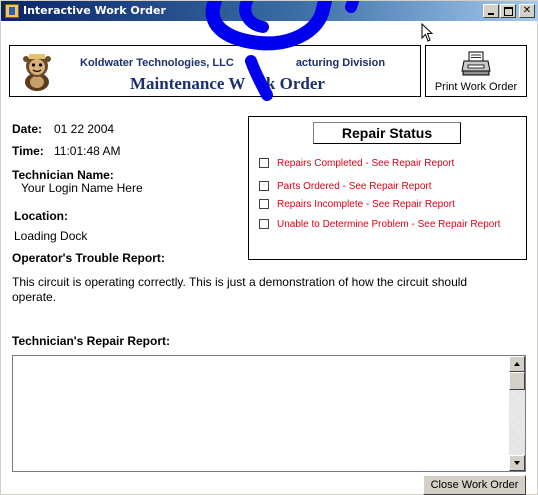 The image size is (538, 495). What do you see at coordinates (41, 216) in the screenshot?
I see `location-label: Location:` at bounding box center [41, 216].